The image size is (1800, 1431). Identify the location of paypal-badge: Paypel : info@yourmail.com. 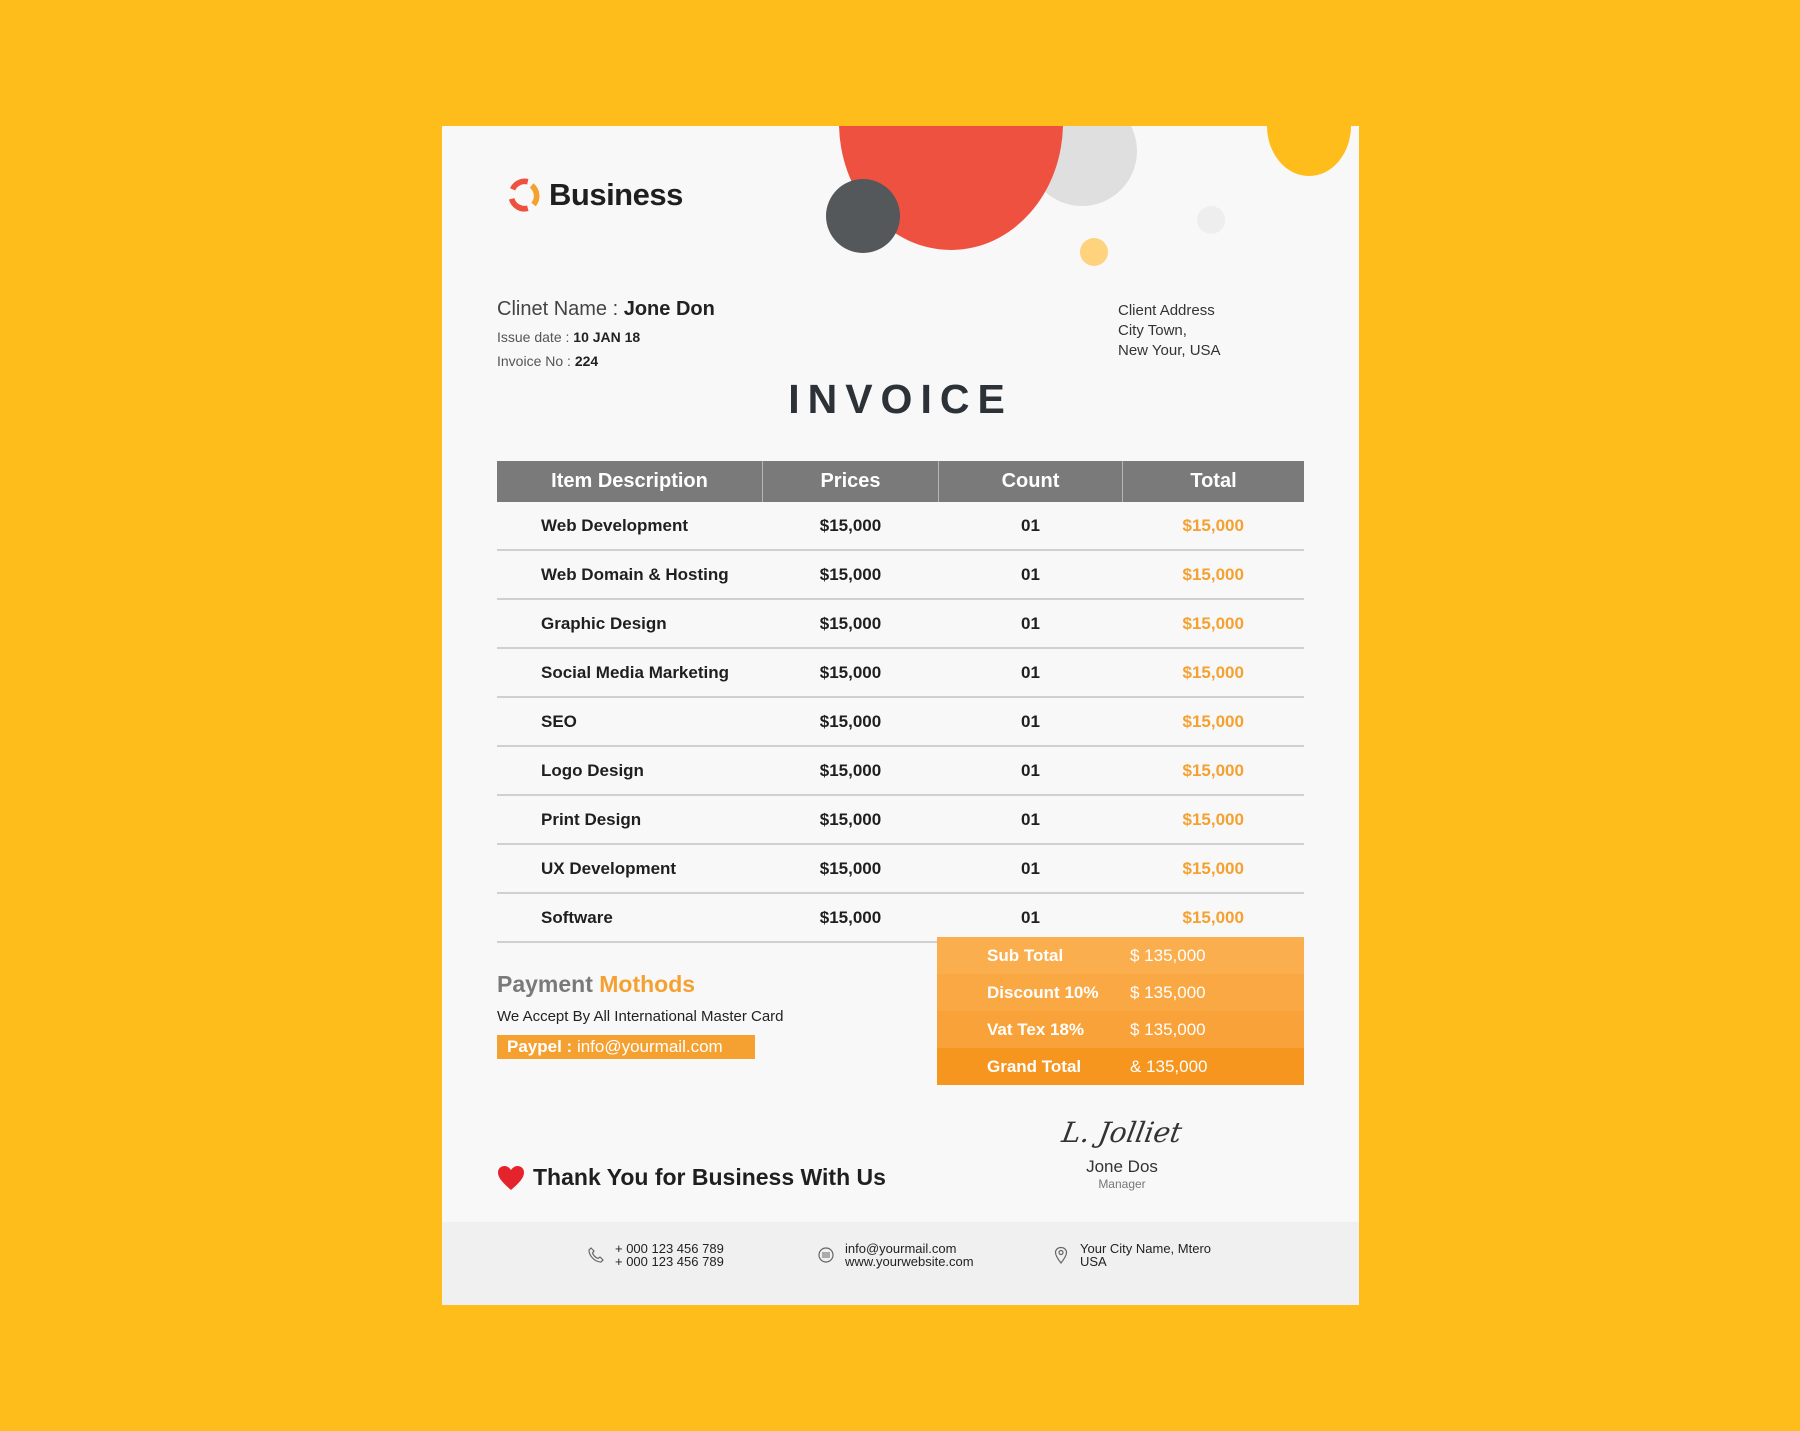
(626, 1047).